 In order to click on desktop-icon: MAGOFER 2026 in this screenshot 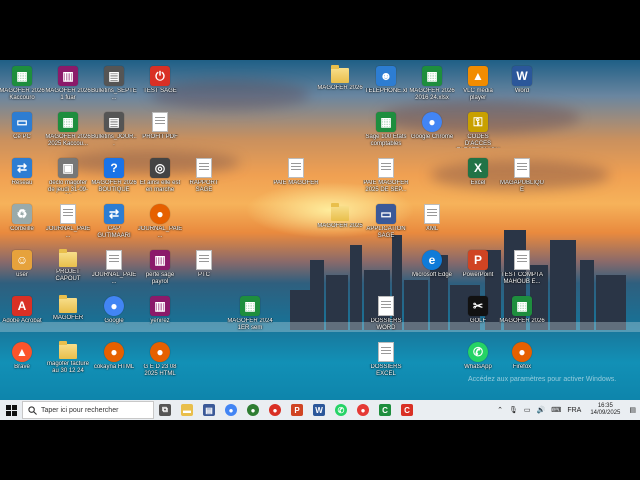, I will do `click(340, 78)`.